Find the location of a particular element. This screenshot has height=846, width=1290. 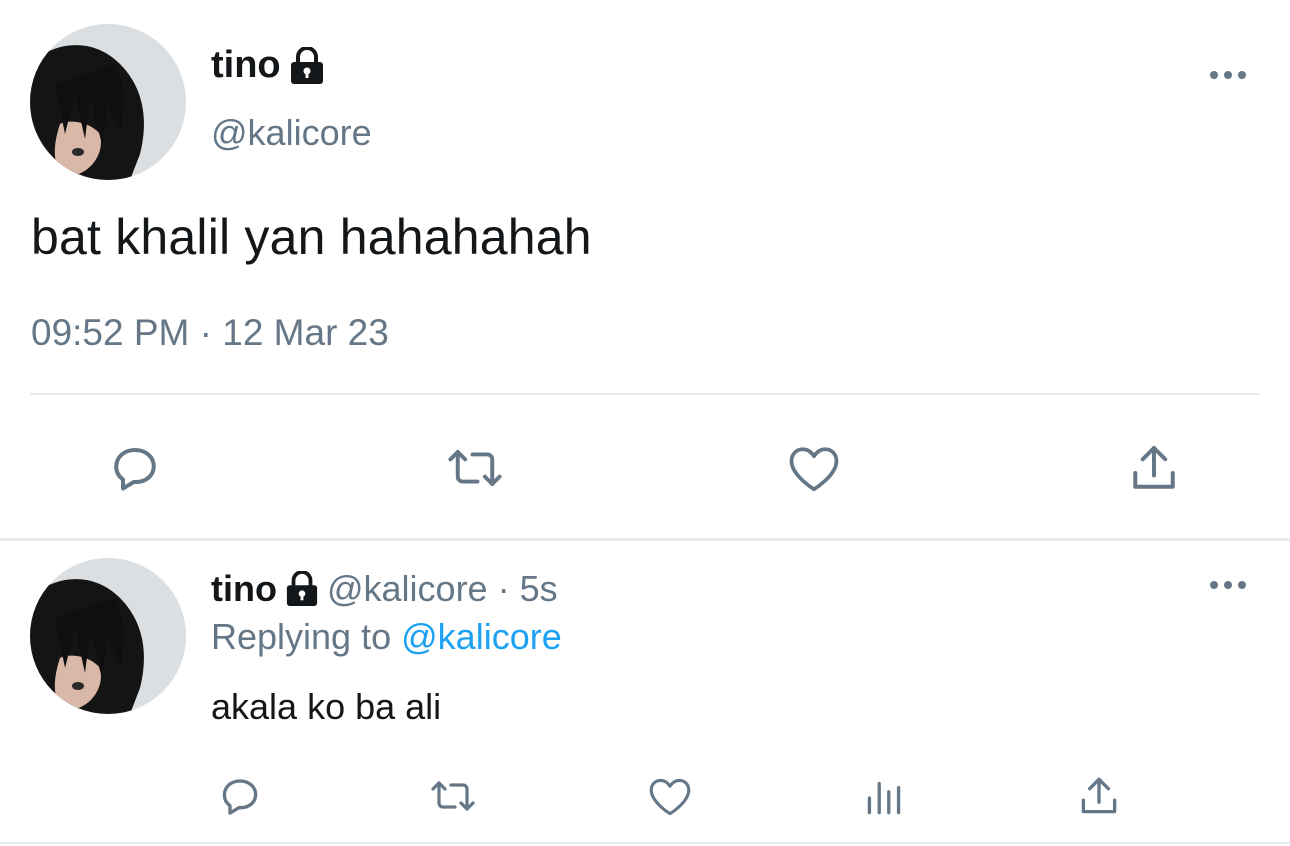

replying-to: Replying to @kalicore is located at coordinates (386, 637).